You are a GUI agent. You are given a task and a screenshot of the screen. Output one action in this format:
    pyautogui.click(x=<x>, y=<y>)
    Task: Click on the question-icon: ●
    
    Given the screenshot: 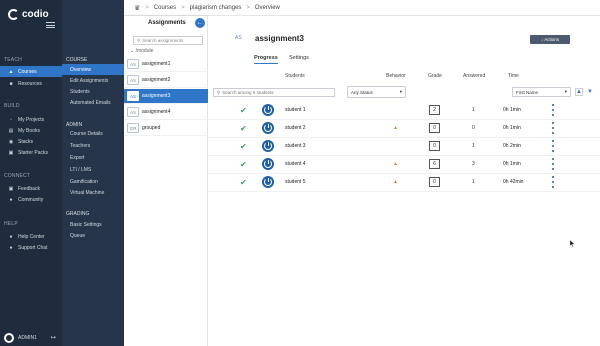 What is the action you would take?
    pyautogui.click(x=11, y=236)
    